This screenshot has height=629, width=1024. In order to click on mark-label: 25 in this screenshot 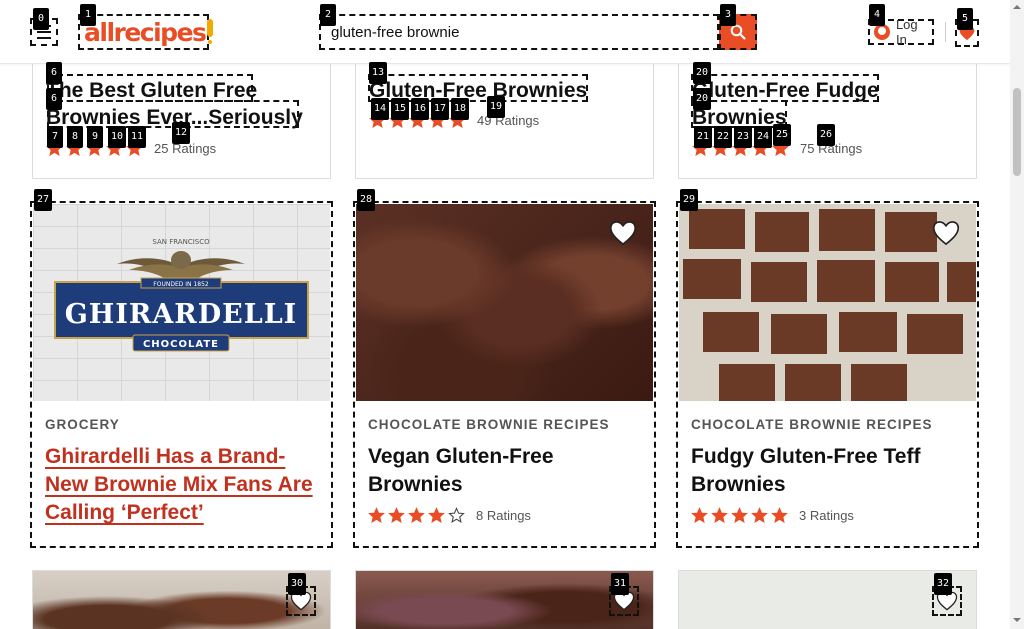, I will do `click(782, 135)`.